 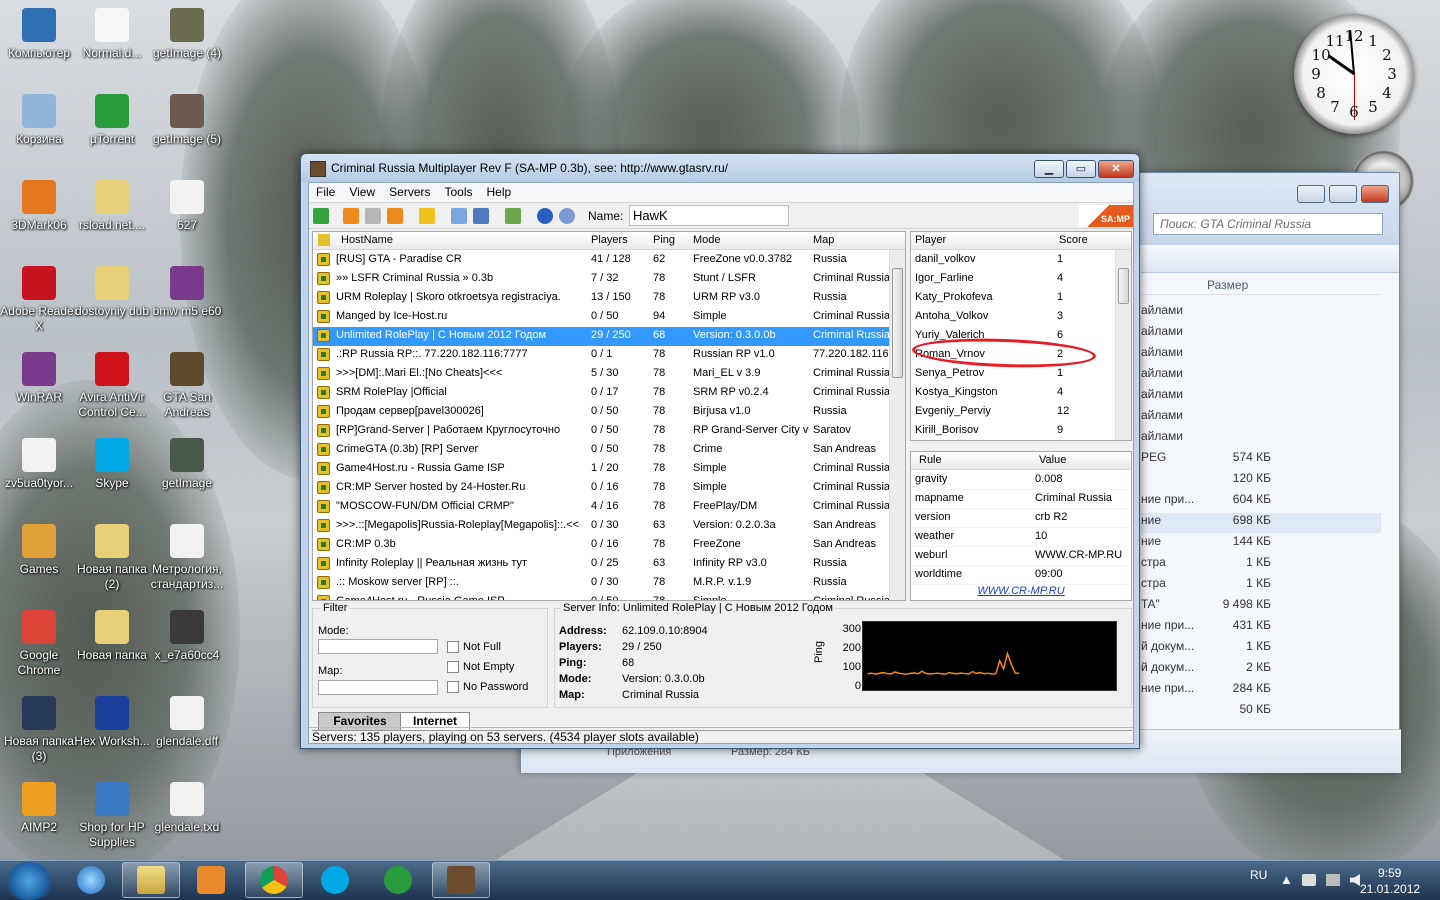 I want to click on player-row: Katy_Prokofeva 1, so click(x=1014, y=298).